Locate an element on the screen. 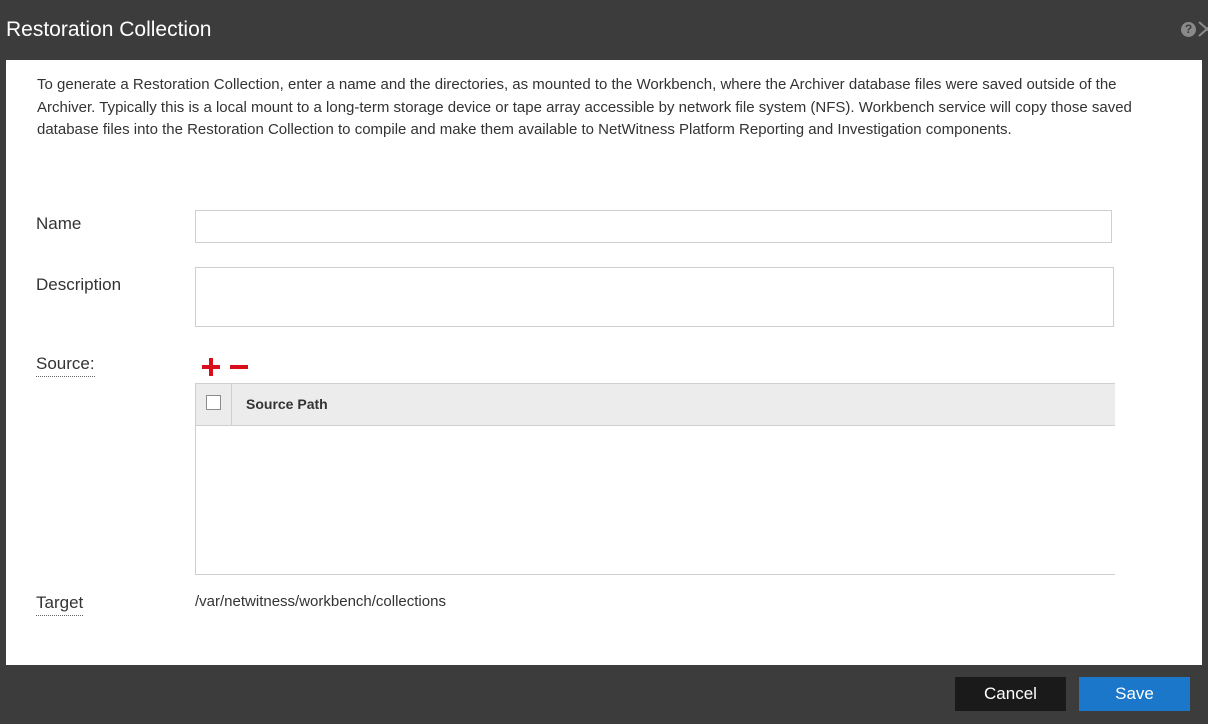 Image resolution: width=1208 pixels, height=724 pixels. close-icon is located at coordinates (1202, 29).